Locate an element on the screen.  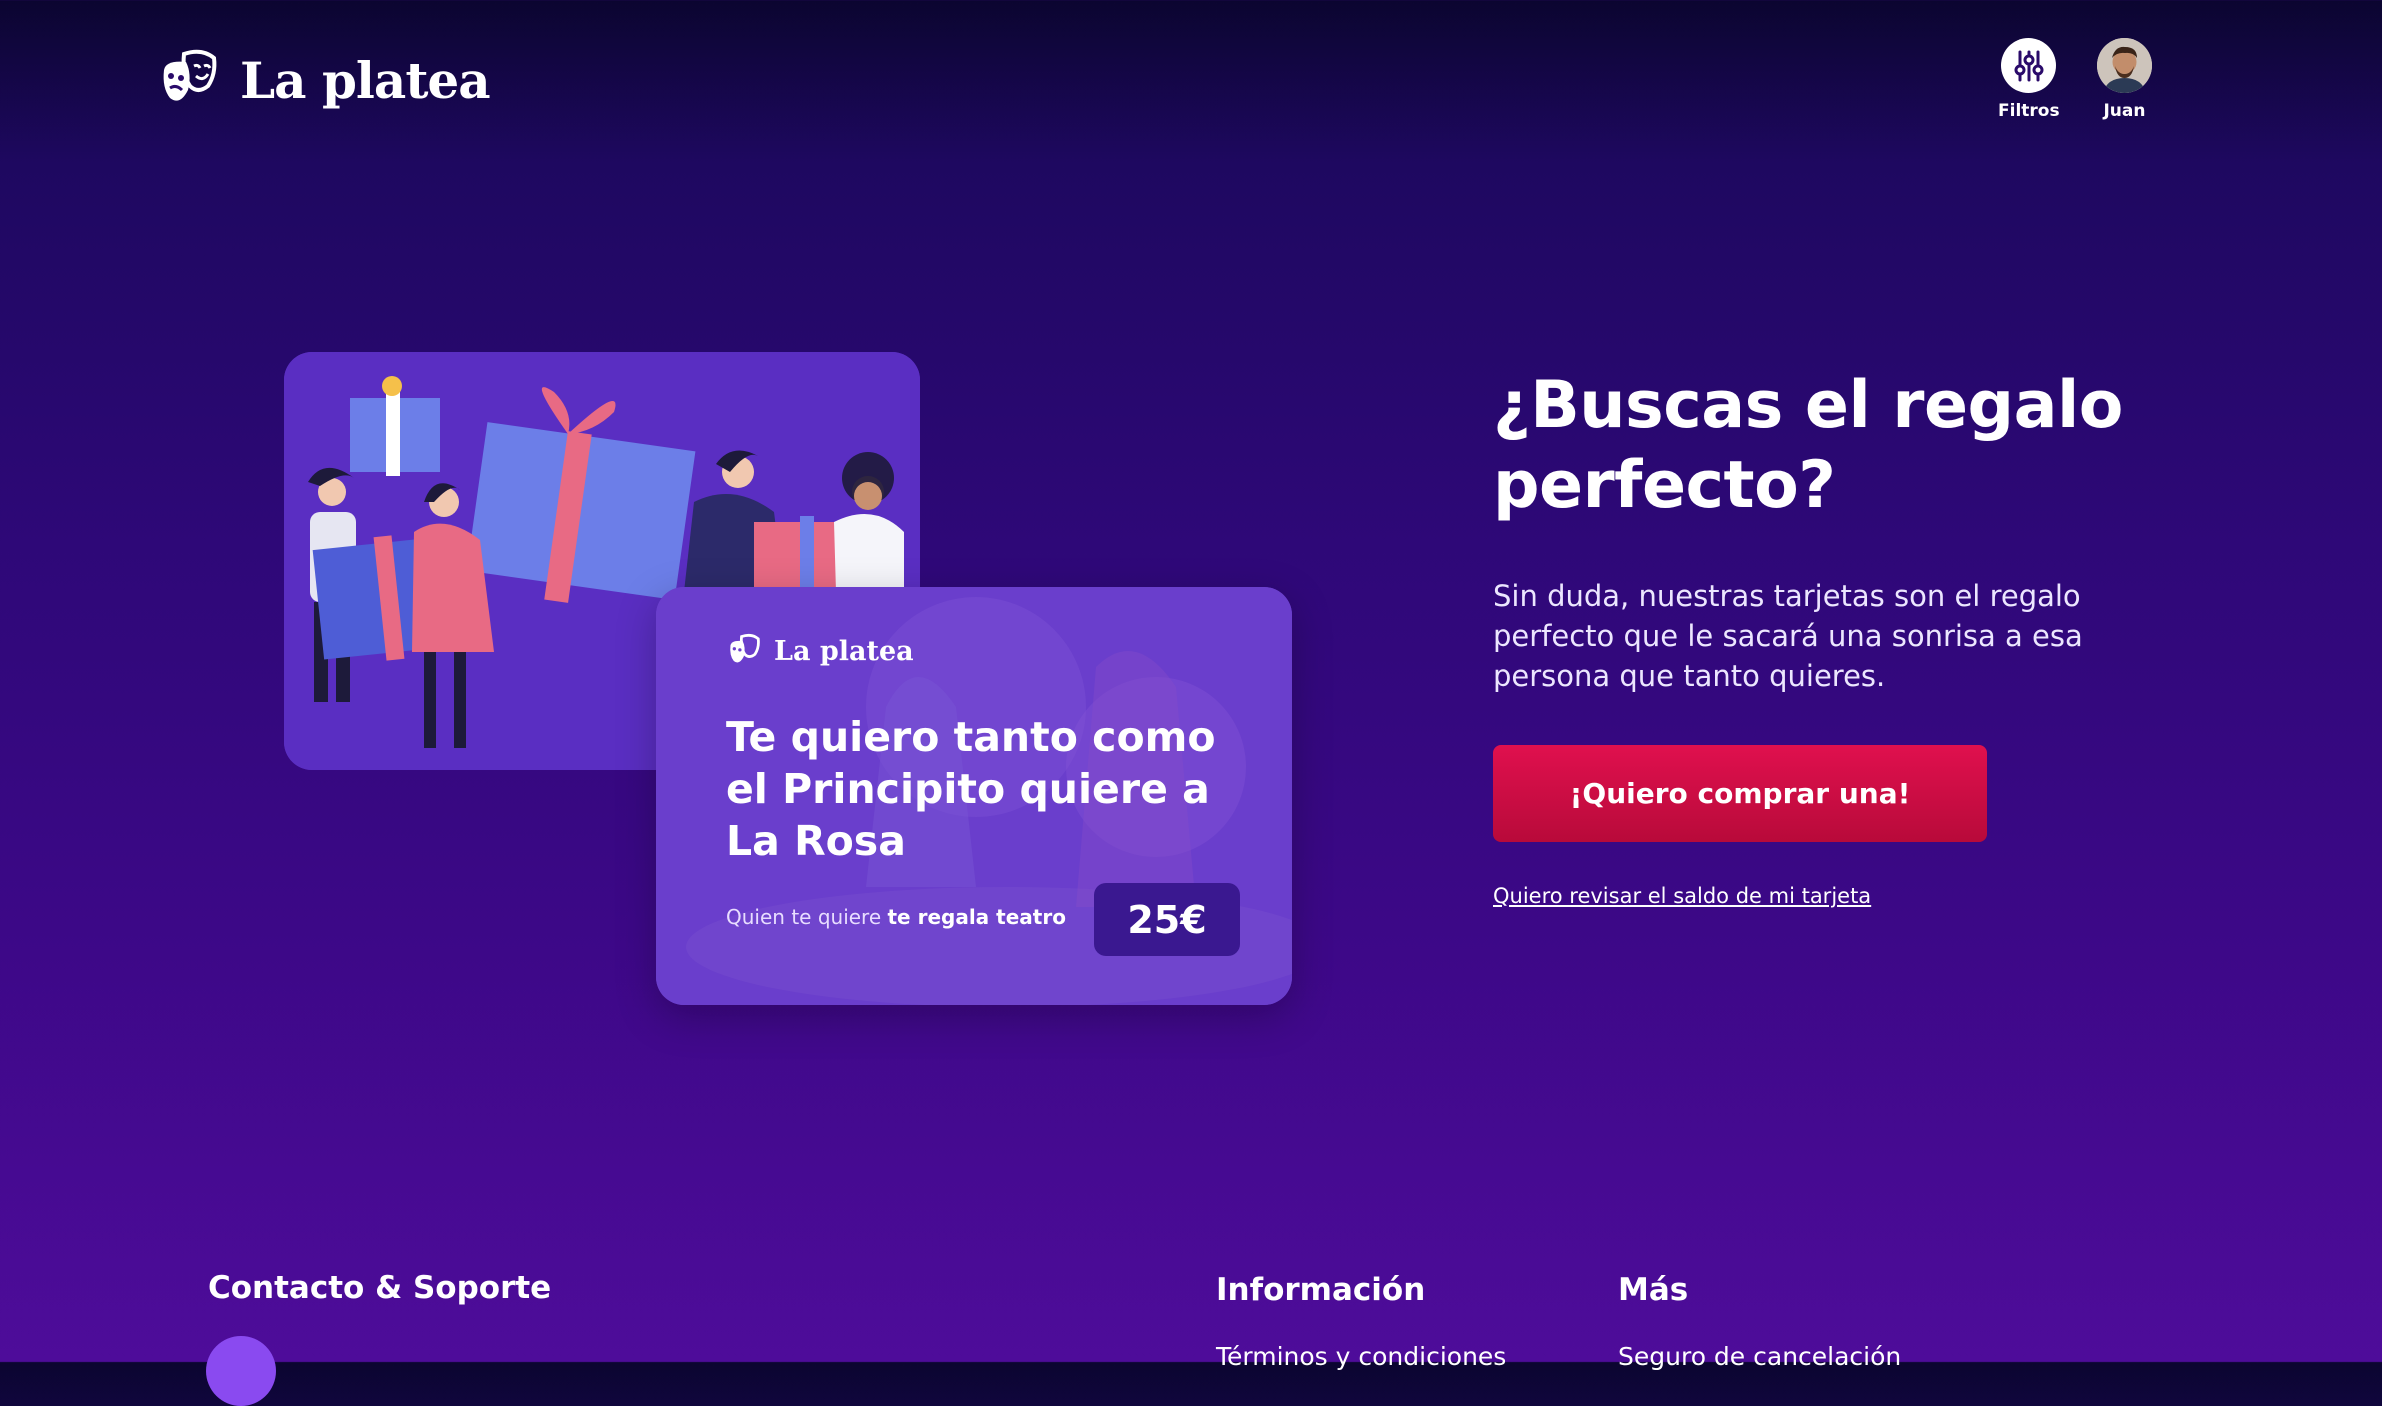
card-brand-logo: La platea is located at coordinates (820, 651).